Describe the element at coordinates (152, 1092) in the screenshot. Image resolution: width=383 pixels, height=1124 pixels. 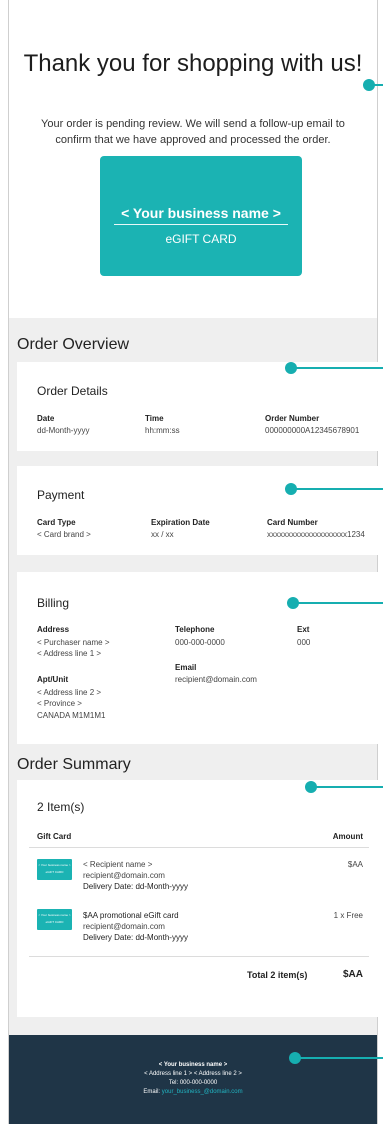
I see `footer-email-label: Email:` at that location.